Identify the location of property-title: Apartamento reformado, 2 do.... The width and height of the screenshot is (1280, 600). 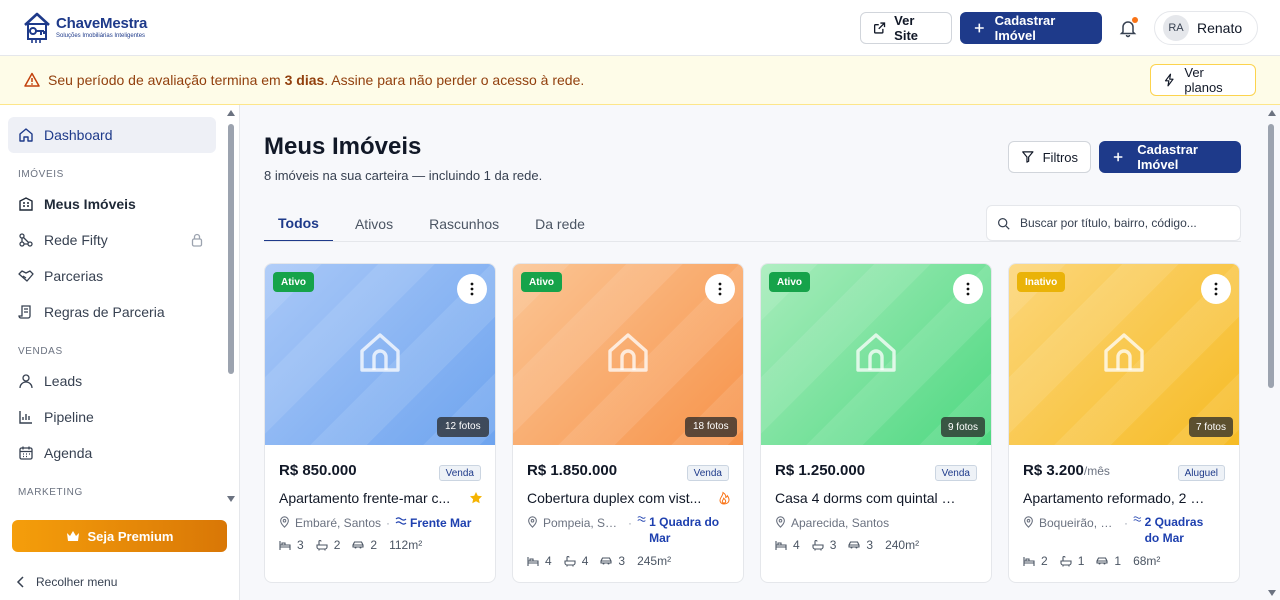
(1115, 498).